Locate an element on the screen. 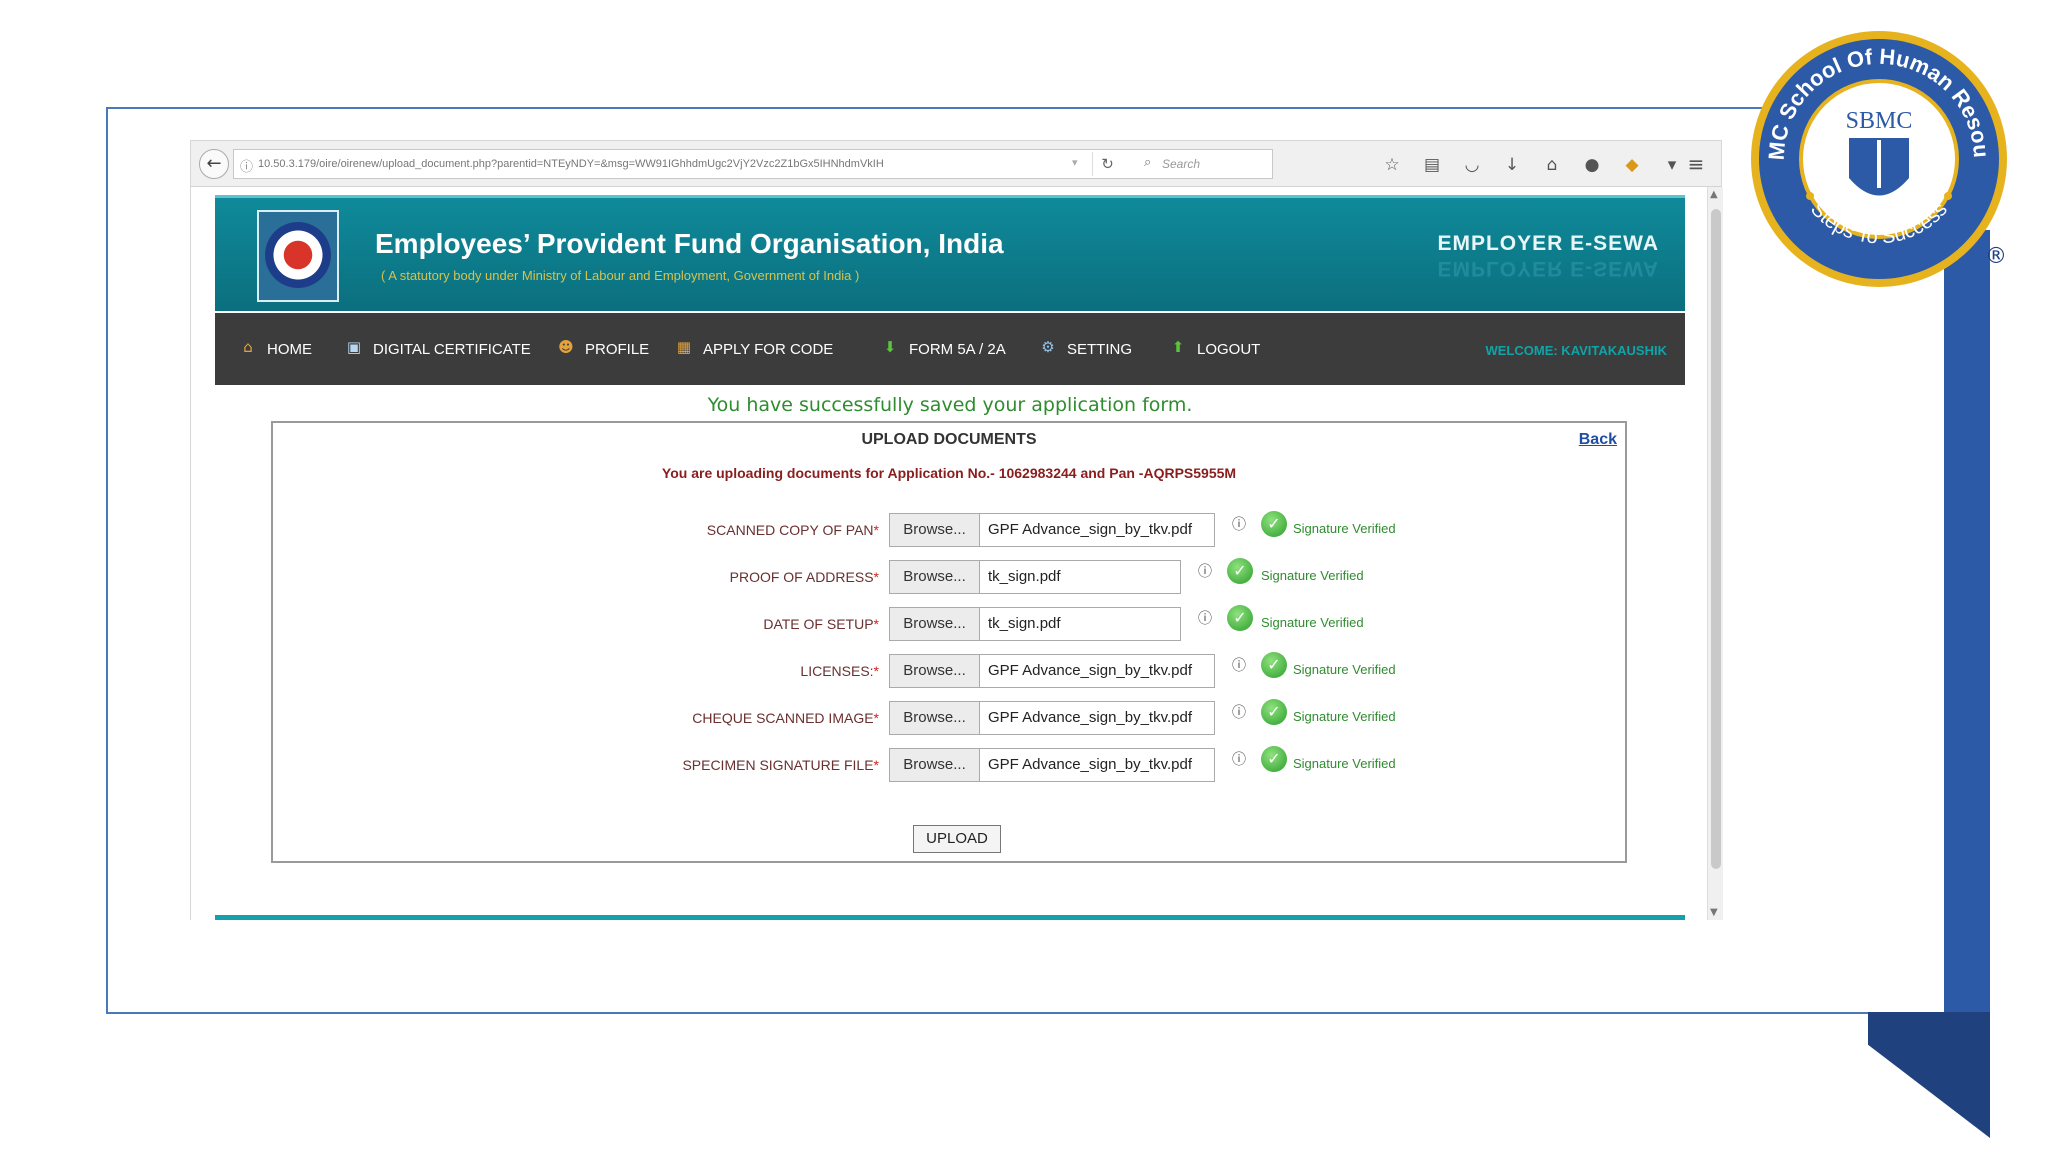 This screenshot has width=2048, height=1152. pocket-icon: ◡ is located at coordinates (1472, 165).